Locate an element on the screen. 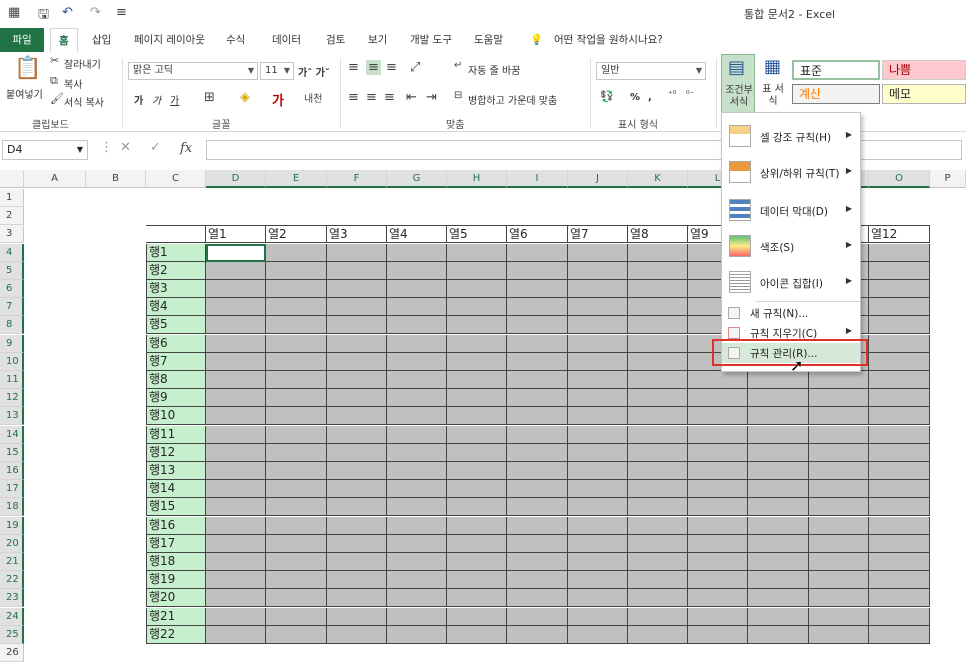 This screenshot has height=666, width=966. wrap-text-button: 자동 줄 바꿈 is located at coordinates (494, 69).